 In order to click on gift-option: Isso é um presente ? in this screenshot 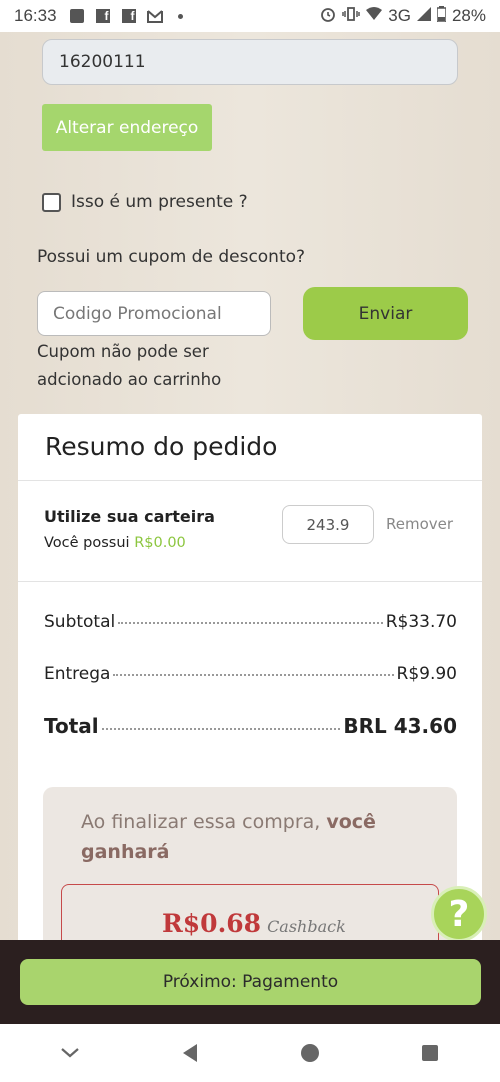, I will do `click(145, 202)`.